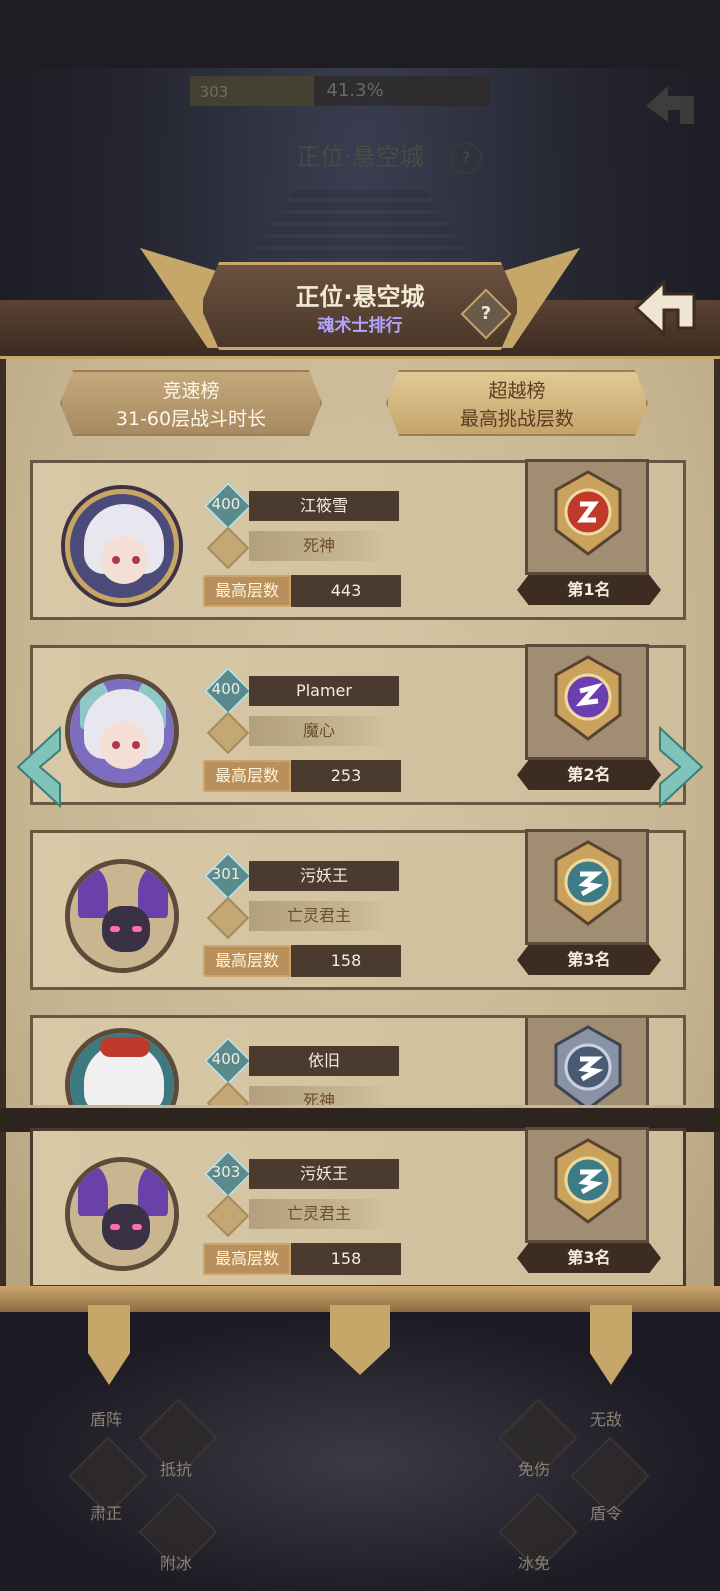 This screenshot has height=1591, width=720. I want to click on chevron-left-icon, so click(38, 767).